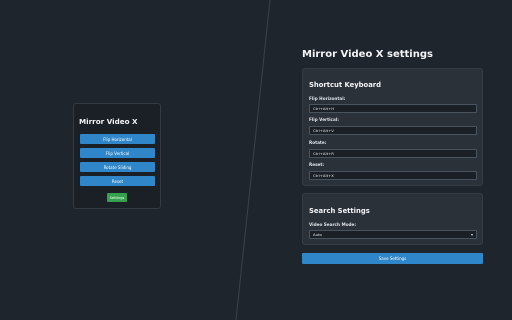 The image size is (512, 320). Describe the element at coordinates (339, 211) in the screenshot. I see `search-card-title: Search Settings` at that location.